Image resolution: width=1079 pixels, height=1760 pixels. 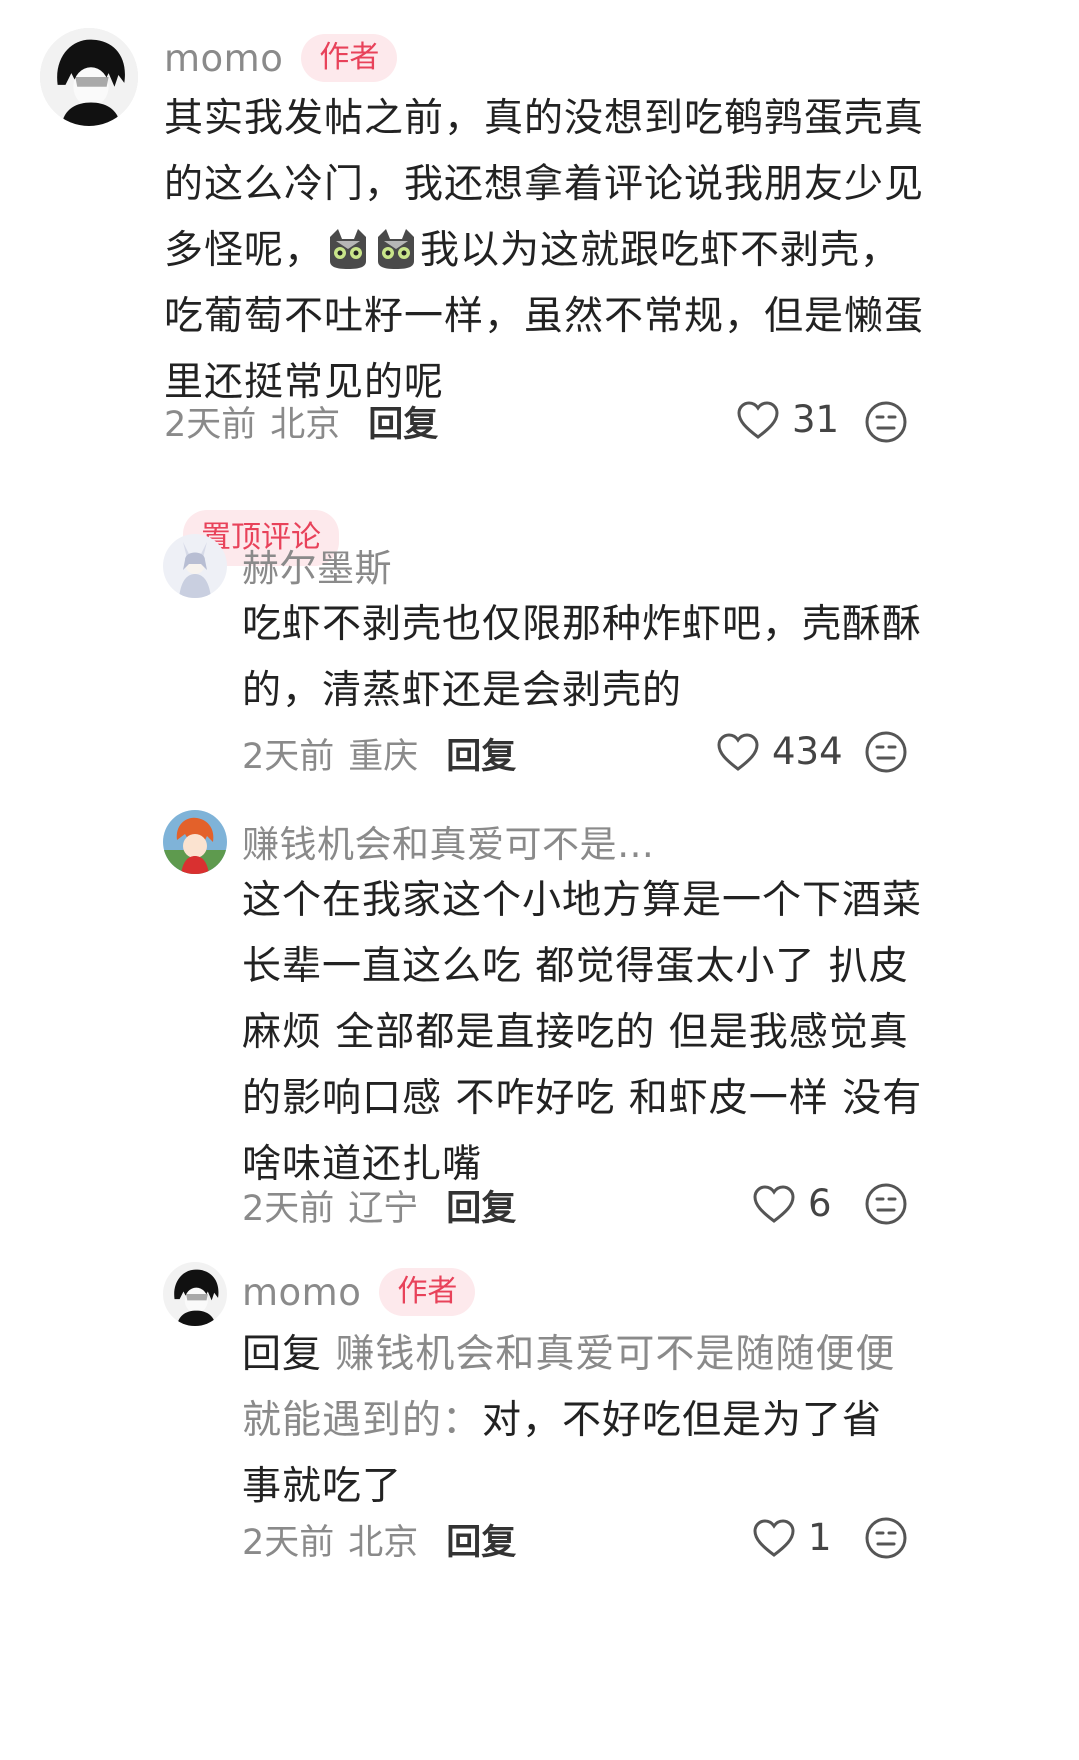 I want to click on comment-location: 辽宁, so click(x=383, y=1209).